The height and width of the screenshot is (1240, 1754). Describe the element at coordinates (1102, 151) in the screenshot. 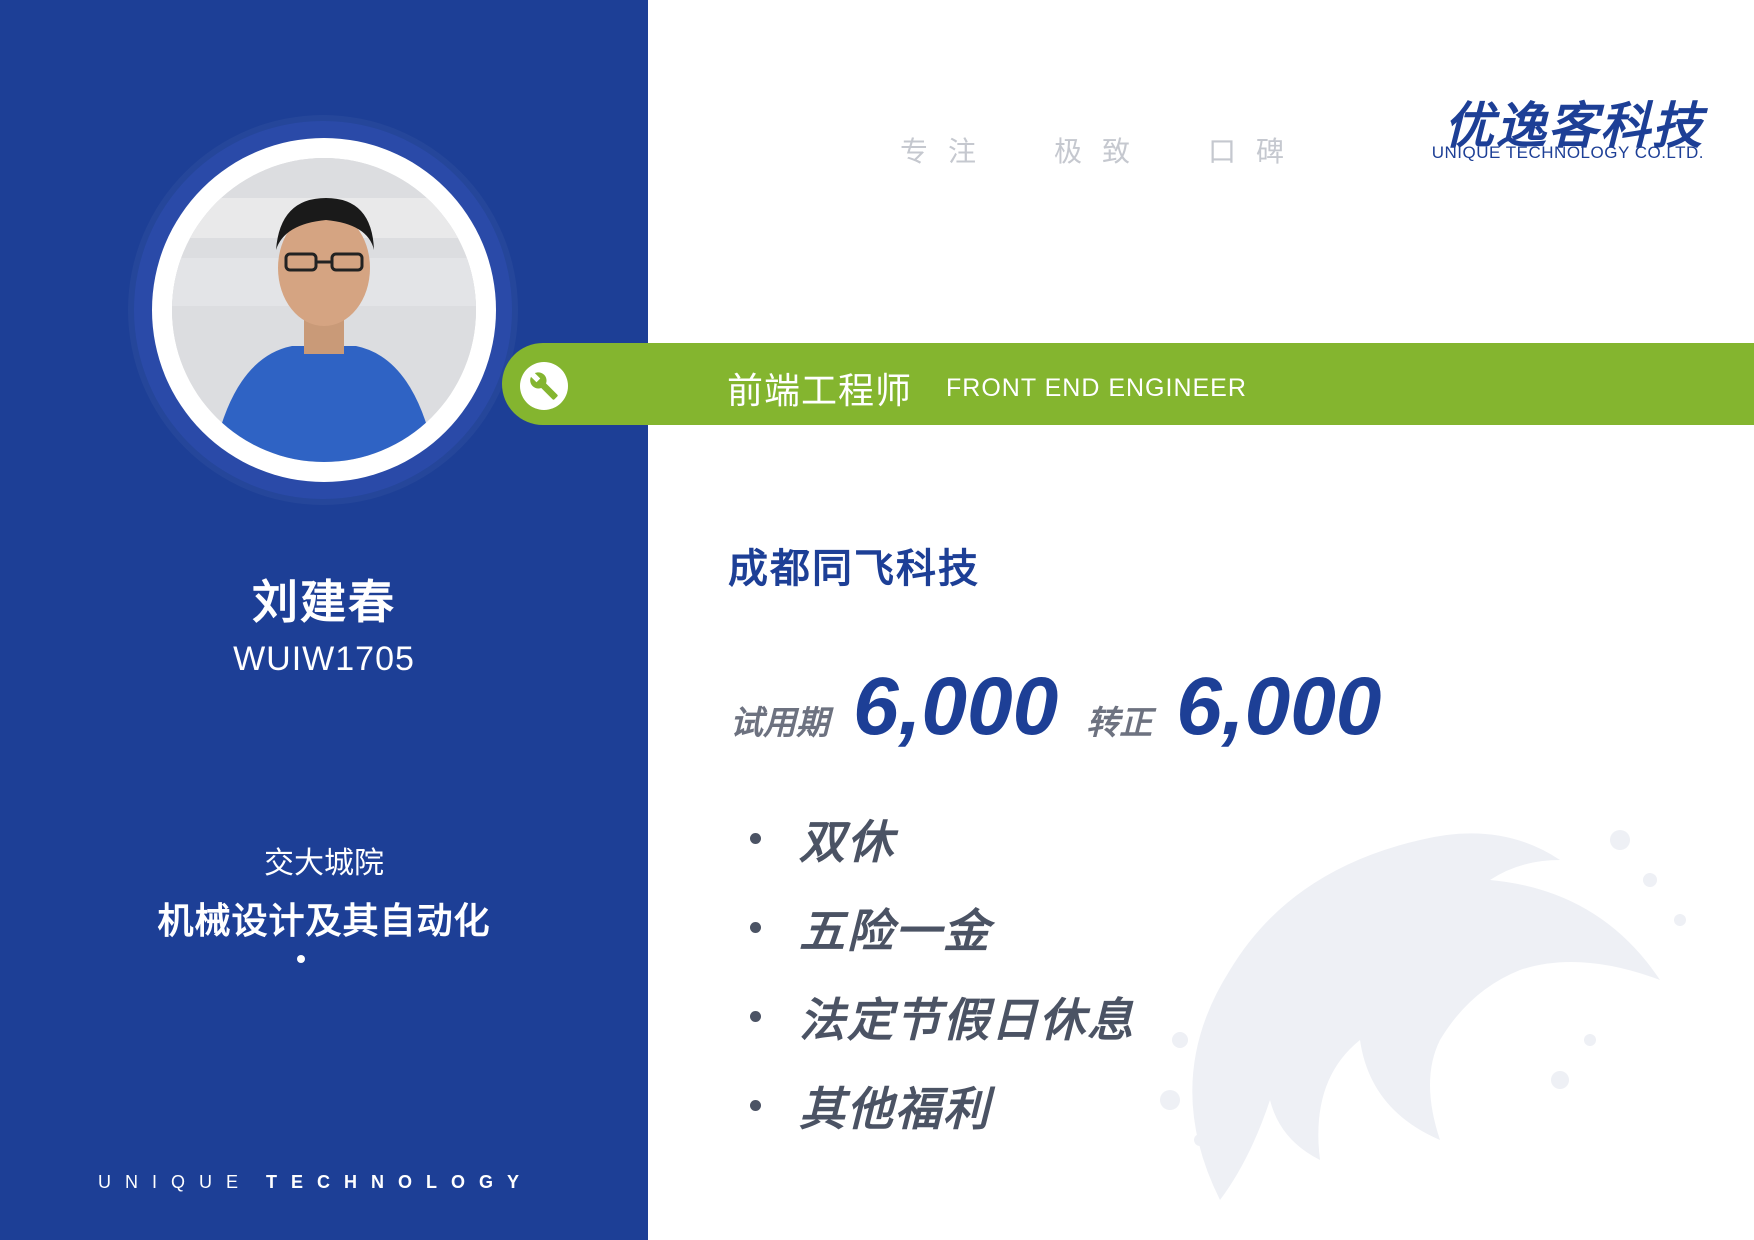

I see `slogan-item: 极致` at that location.